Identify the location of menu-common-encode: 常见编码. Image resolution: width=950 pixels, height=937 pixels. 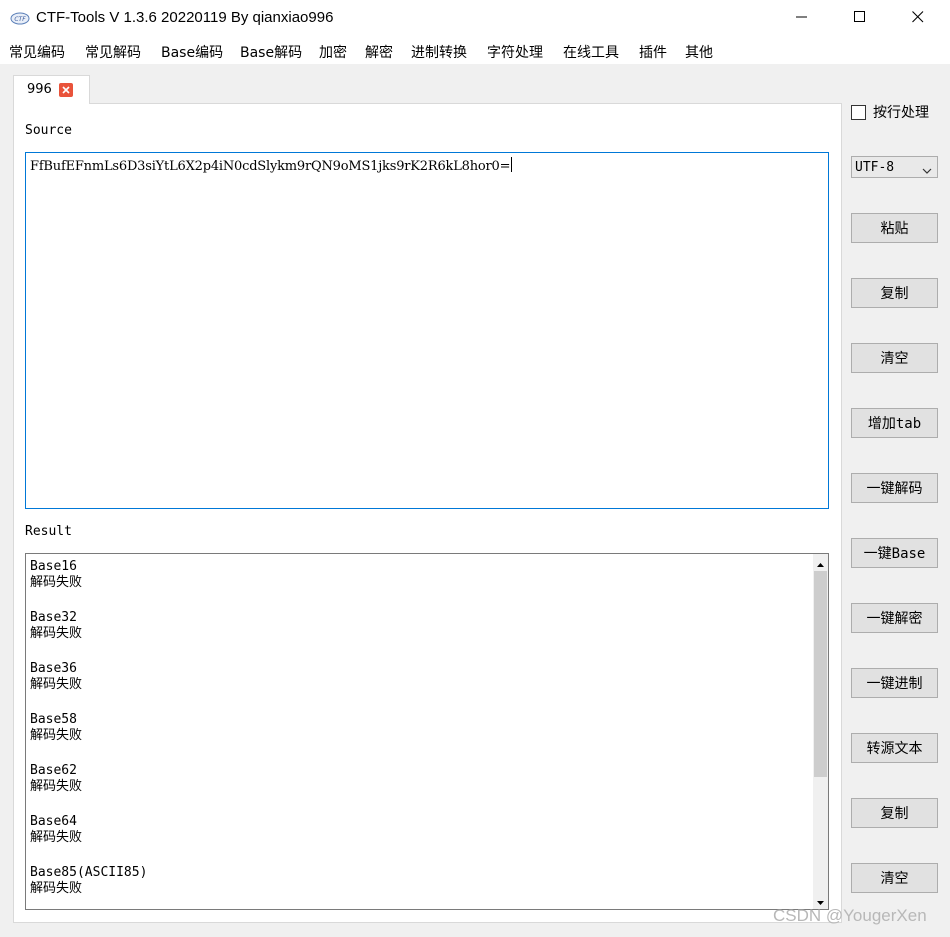
(37, 52).